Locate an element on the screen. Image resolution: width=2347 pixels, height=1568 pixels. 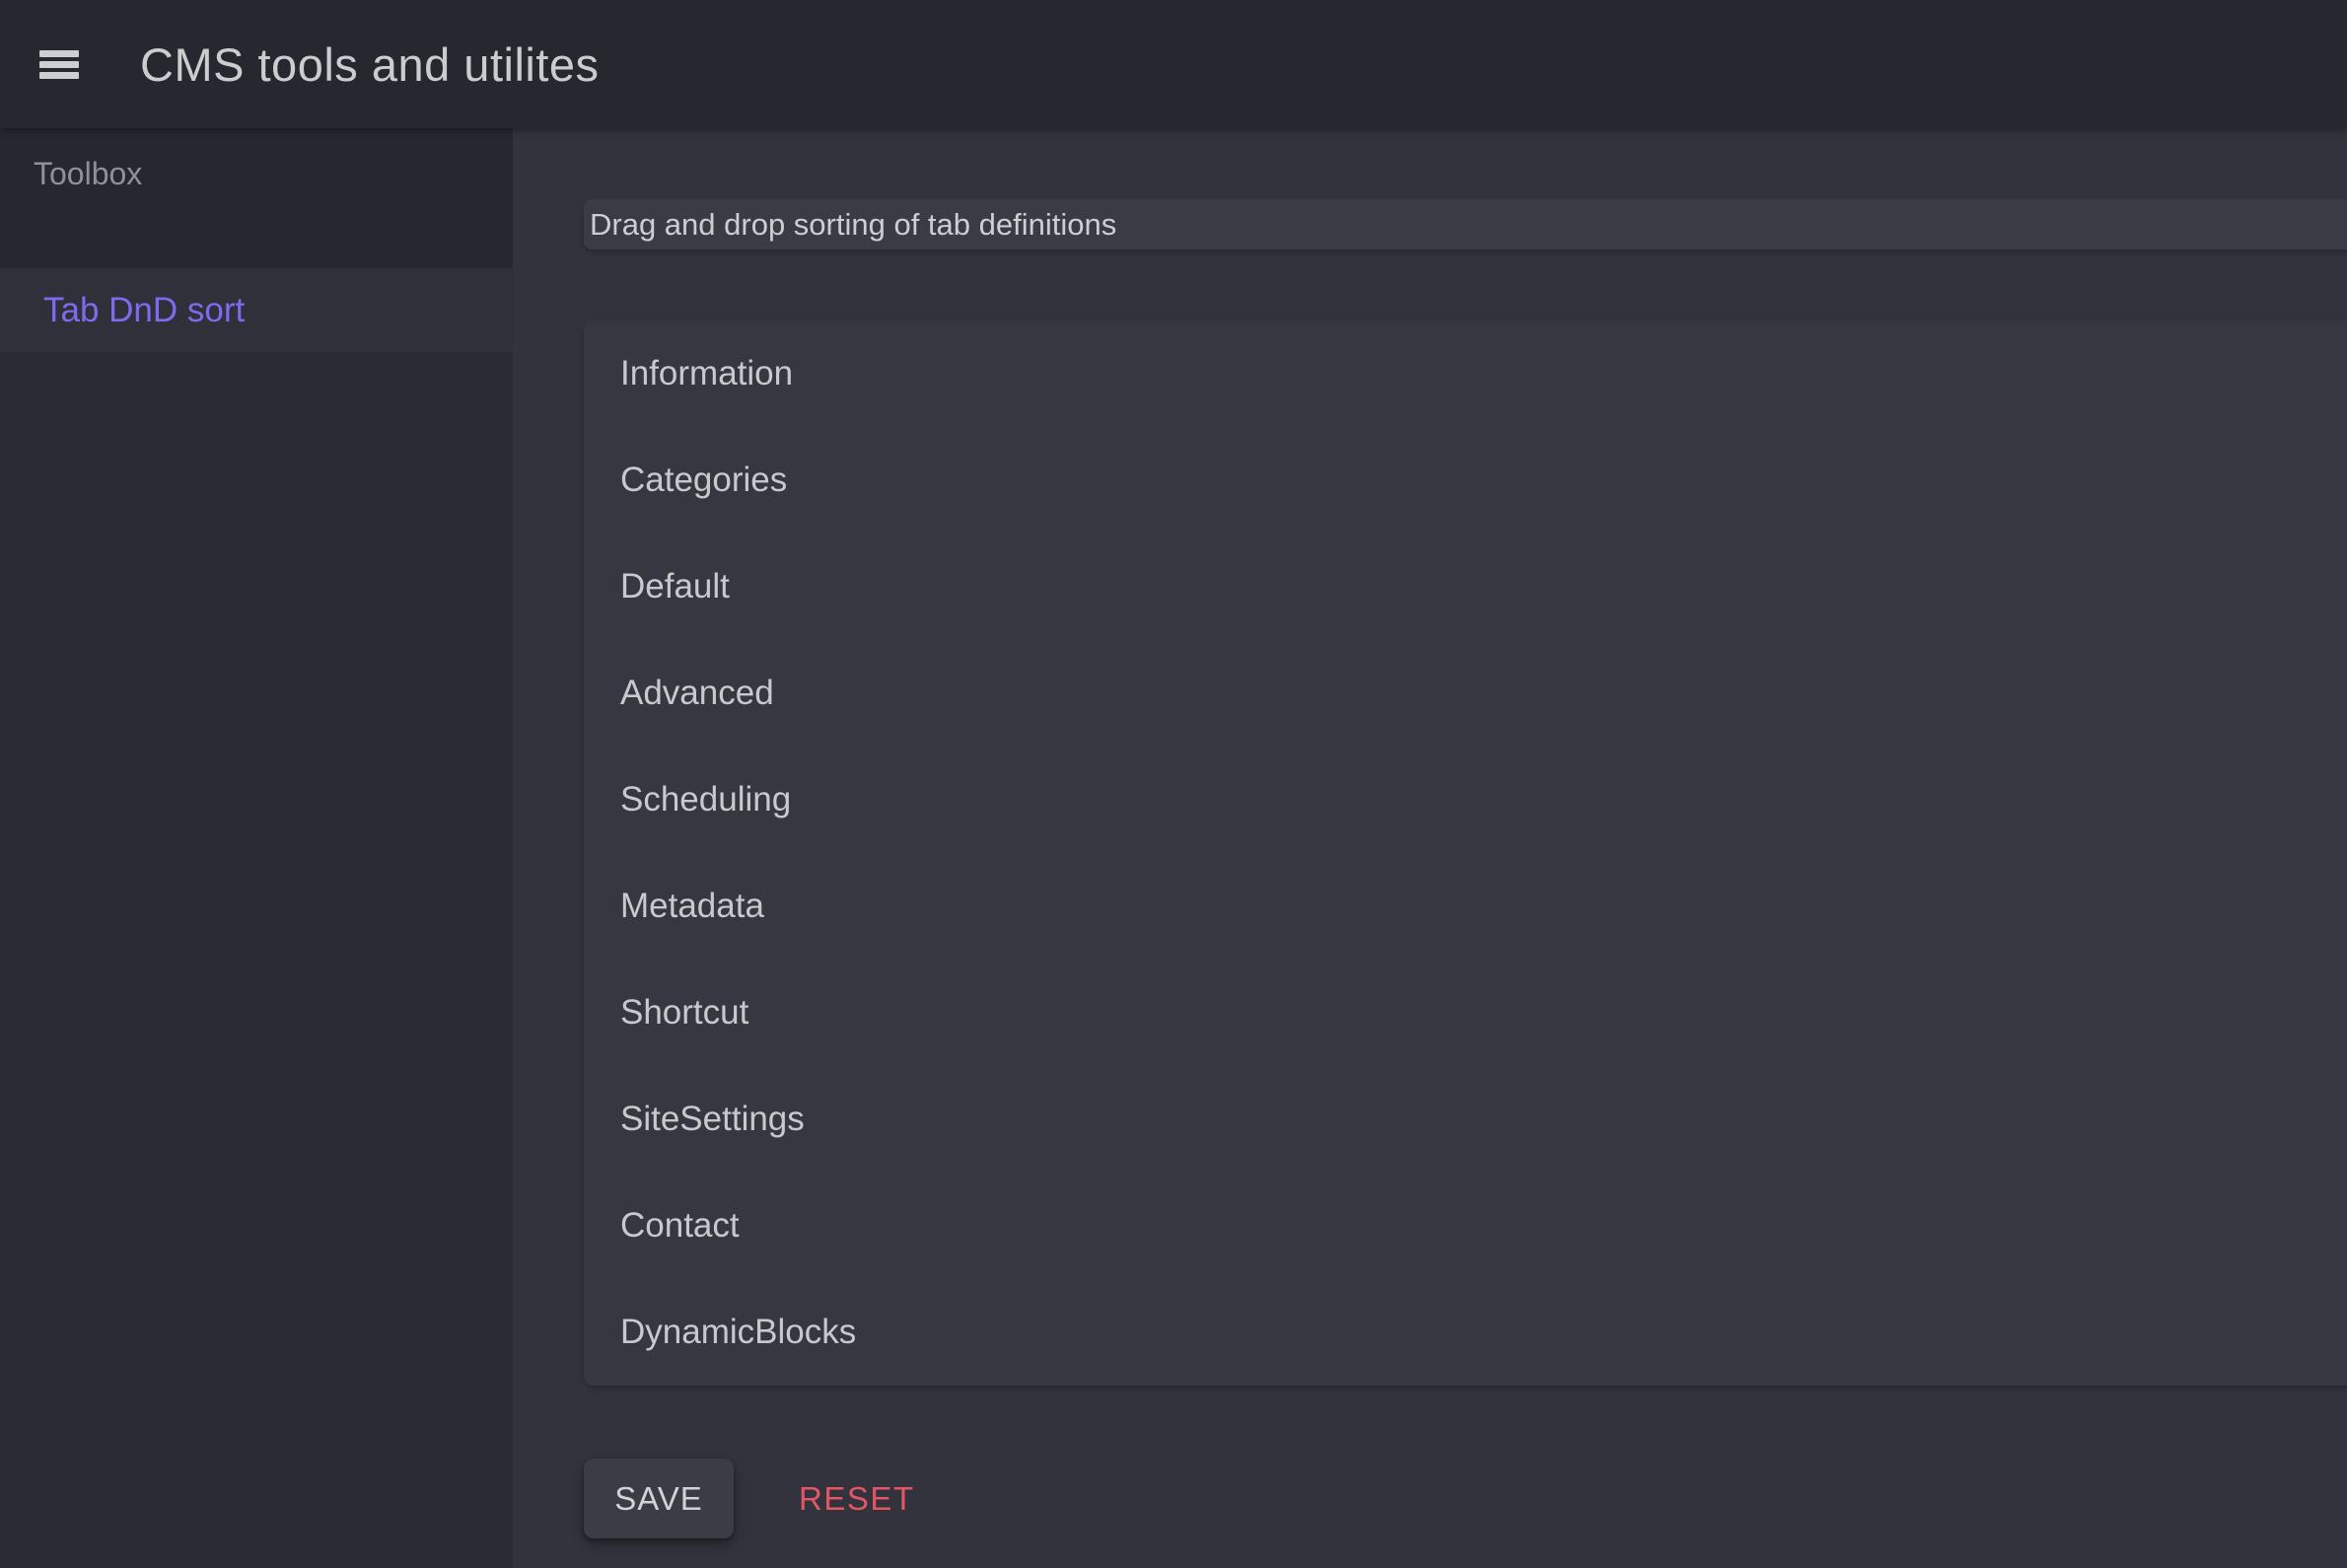
sidebar-section-toolbox: Toolbox is located at coordinates (256, 198).